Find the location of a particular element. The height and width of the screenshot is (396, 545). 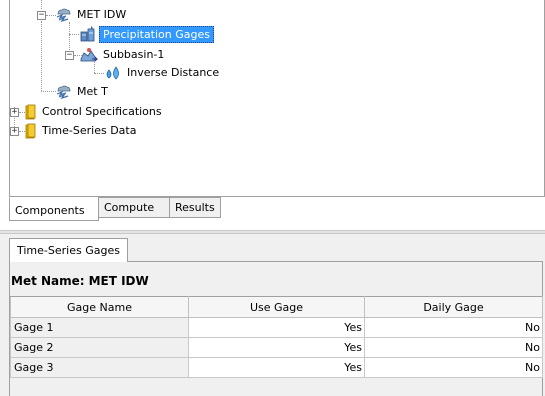

table-row: Gage 3 Yes No is located at coordinates (276, 367).